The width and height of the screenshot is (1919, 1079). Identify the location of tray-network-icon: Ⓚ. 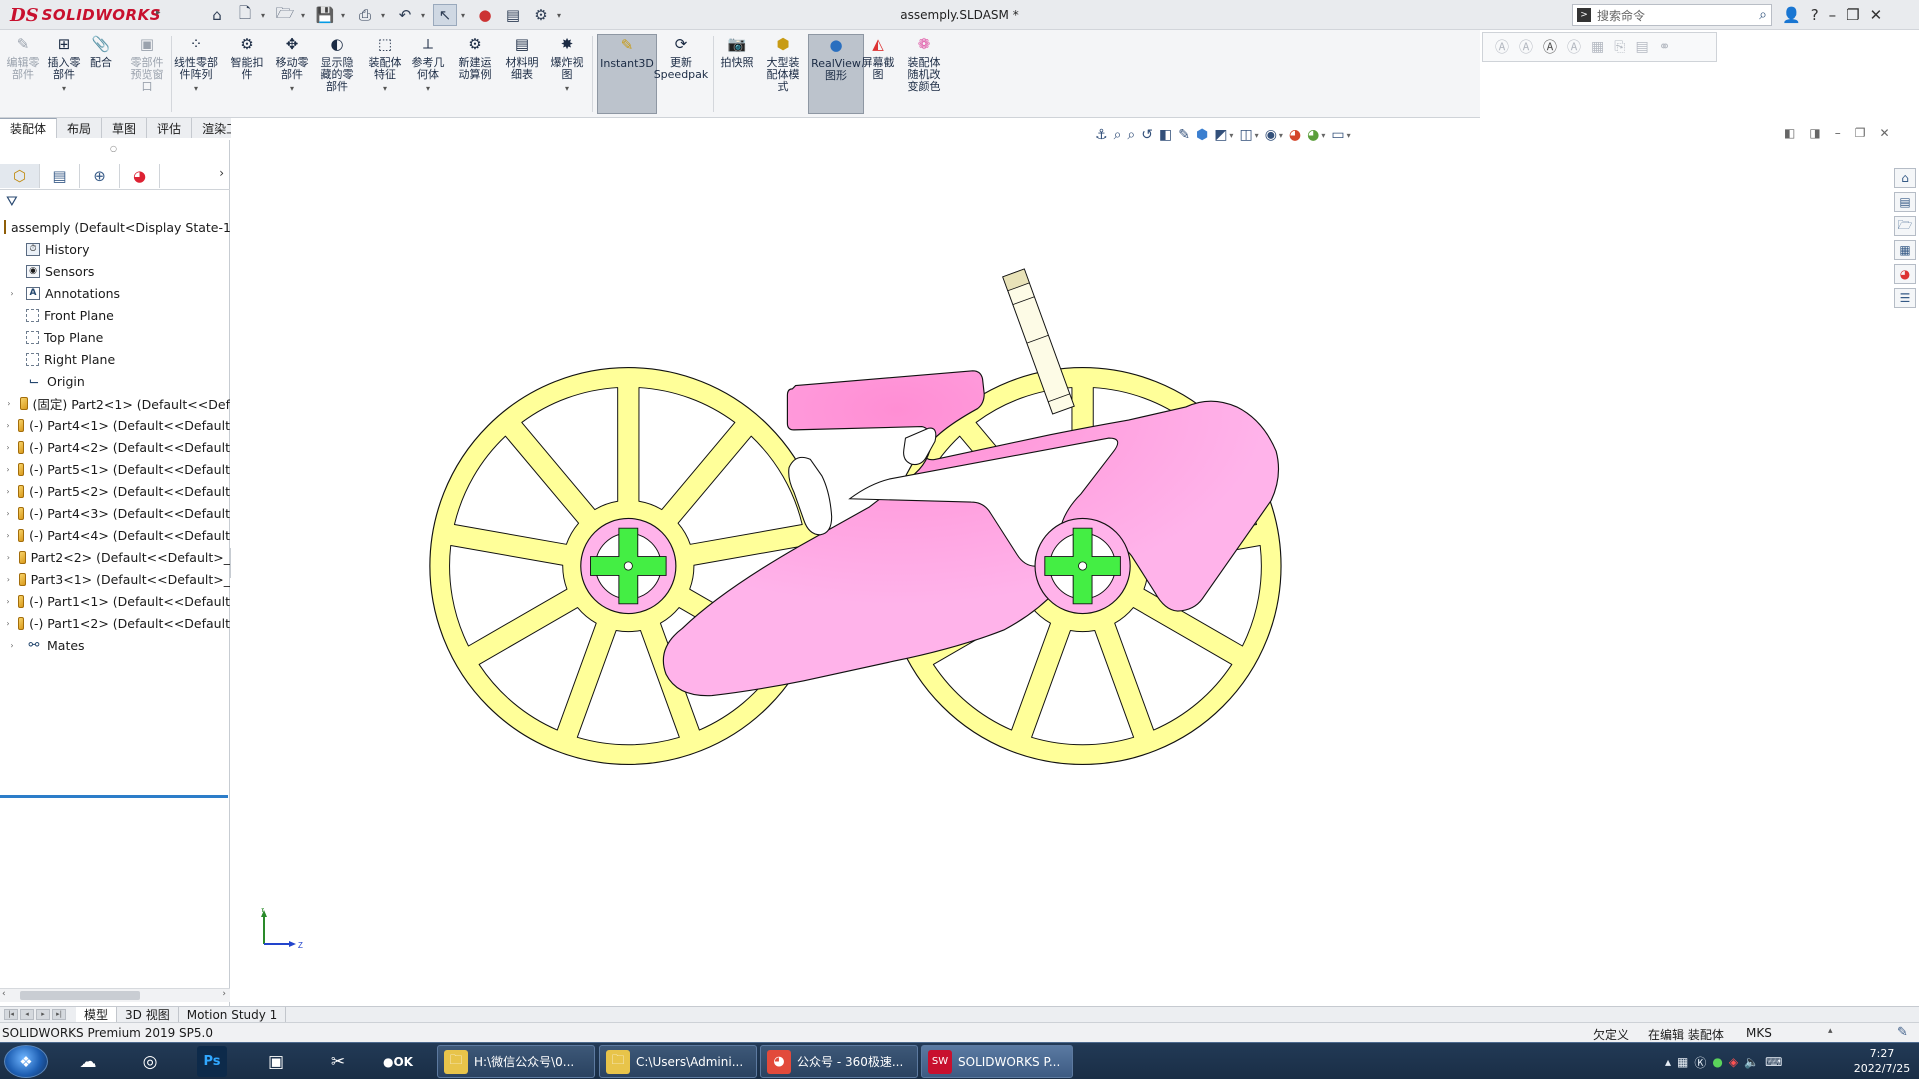
(1700, 1062).